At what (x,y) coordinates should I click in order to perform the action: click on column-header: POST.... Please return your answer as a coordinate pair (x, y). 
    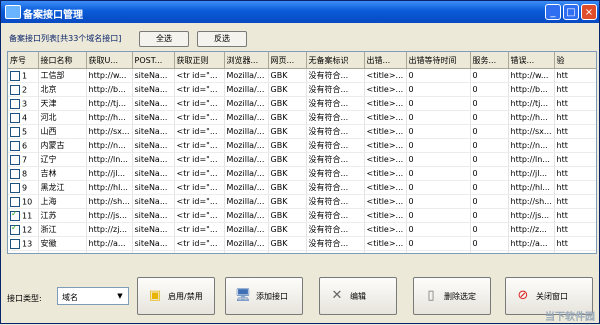
    Looking at the image, I should click on (153, 60).